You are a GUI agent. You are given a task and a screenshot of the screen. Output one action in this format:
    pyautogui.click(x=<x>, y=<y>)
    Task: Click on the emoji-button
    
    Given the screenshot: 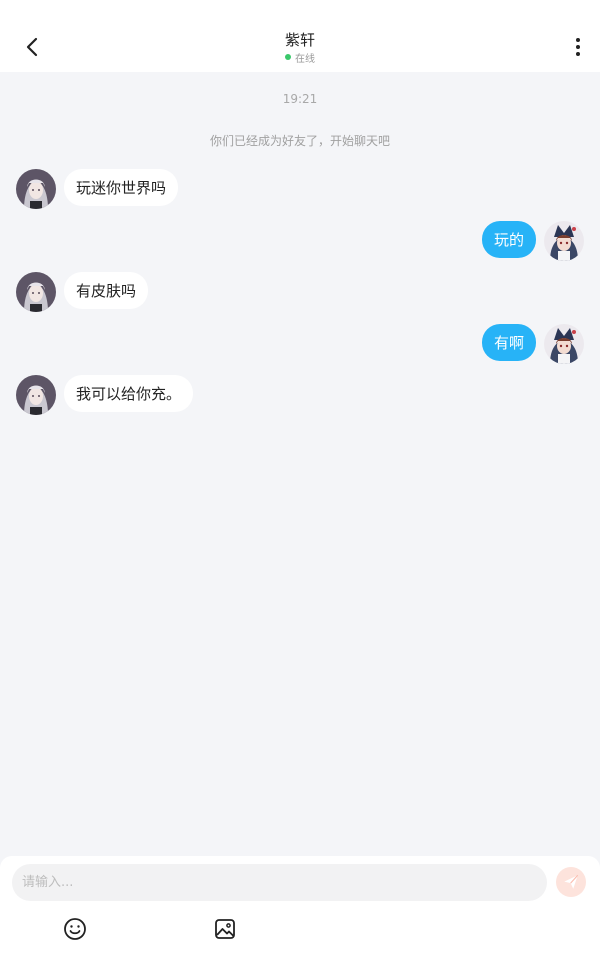 What is the action you would take?
    pyautogui.click(x=75, y=929)
    